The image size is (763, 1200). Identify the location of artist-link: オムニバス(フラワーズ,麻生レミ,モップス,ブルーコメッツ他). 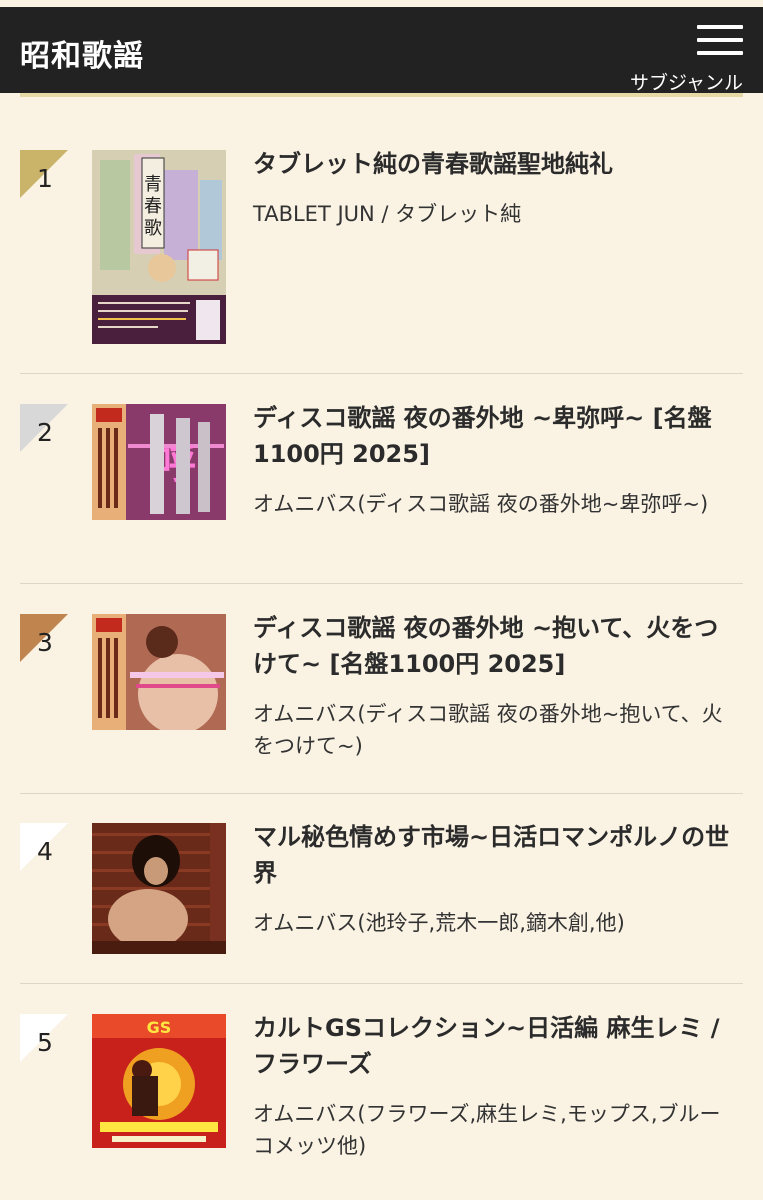
(495, 1130).